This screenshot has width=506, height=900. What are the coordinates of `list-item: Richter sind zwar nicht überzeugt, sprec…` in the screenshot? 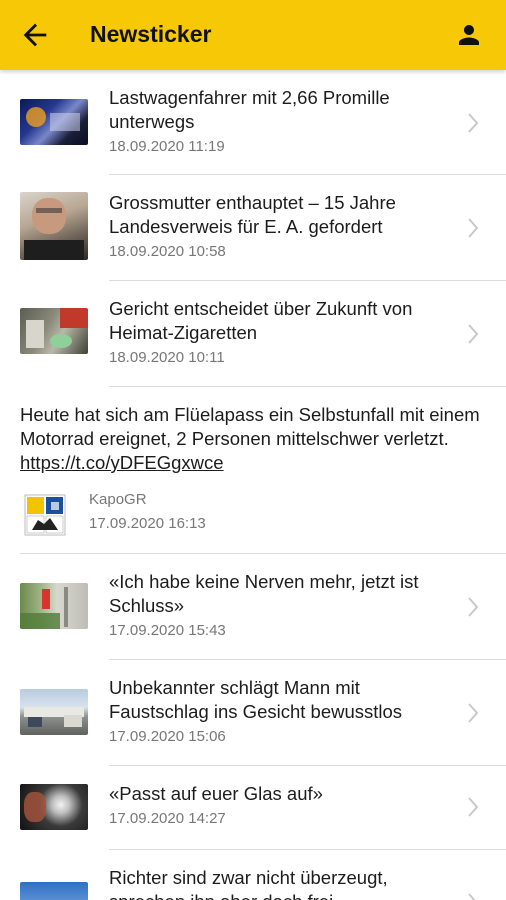 It's located at (253, 875).